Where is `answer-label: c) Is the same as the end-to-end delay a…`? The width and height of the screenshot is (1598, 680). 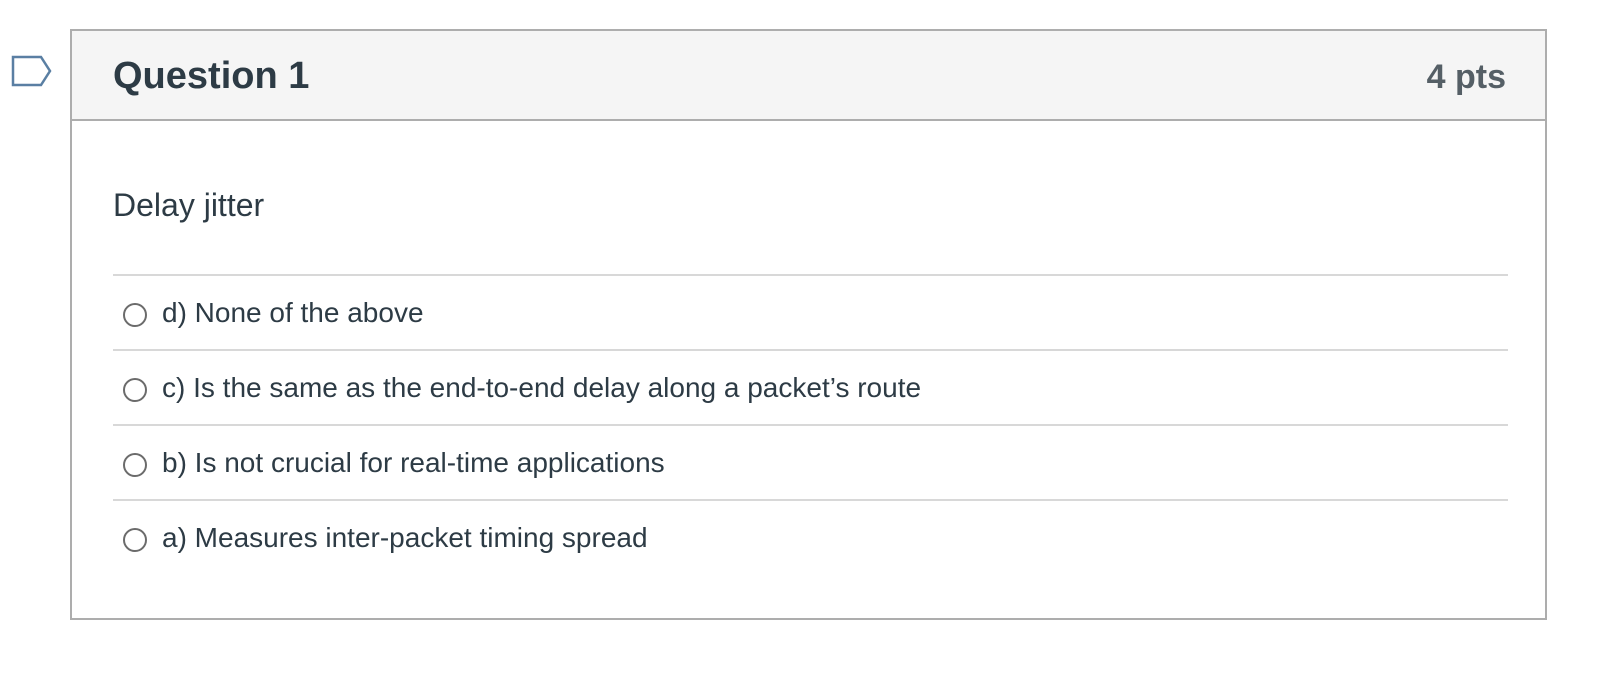
answer-label: c) Is the same as the end-to-end delay a… is located at coordinates (541, 388).